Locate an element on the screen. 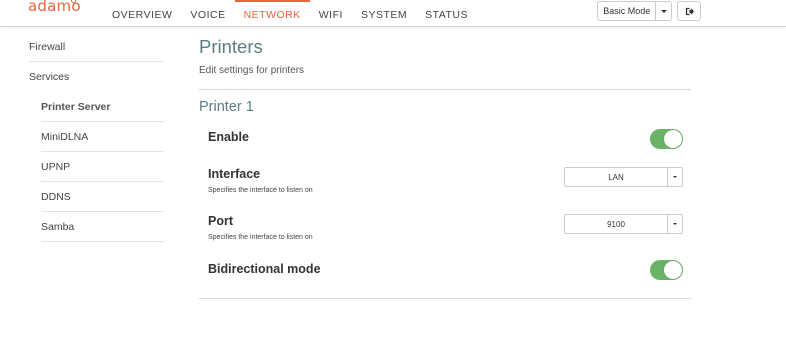 Image resolution: width=786 pixels, height=340 pixels. interface-select: LAN is located at coordinates (623, 177).